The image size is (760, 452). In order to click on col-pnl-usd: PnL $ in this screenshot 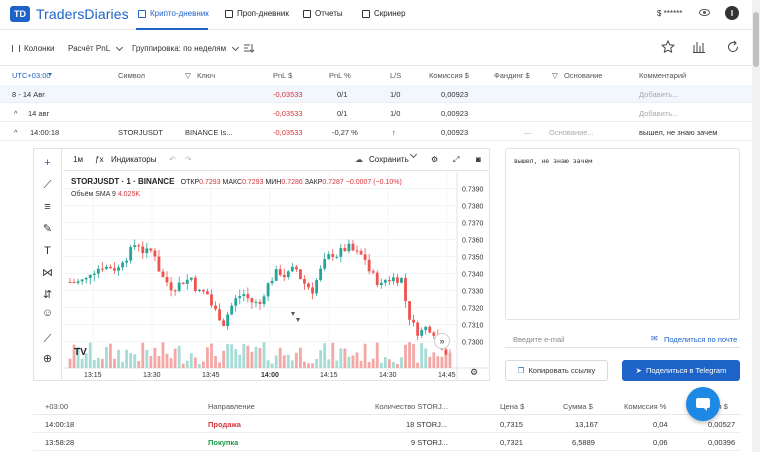, I will do `click(282, 75)`.